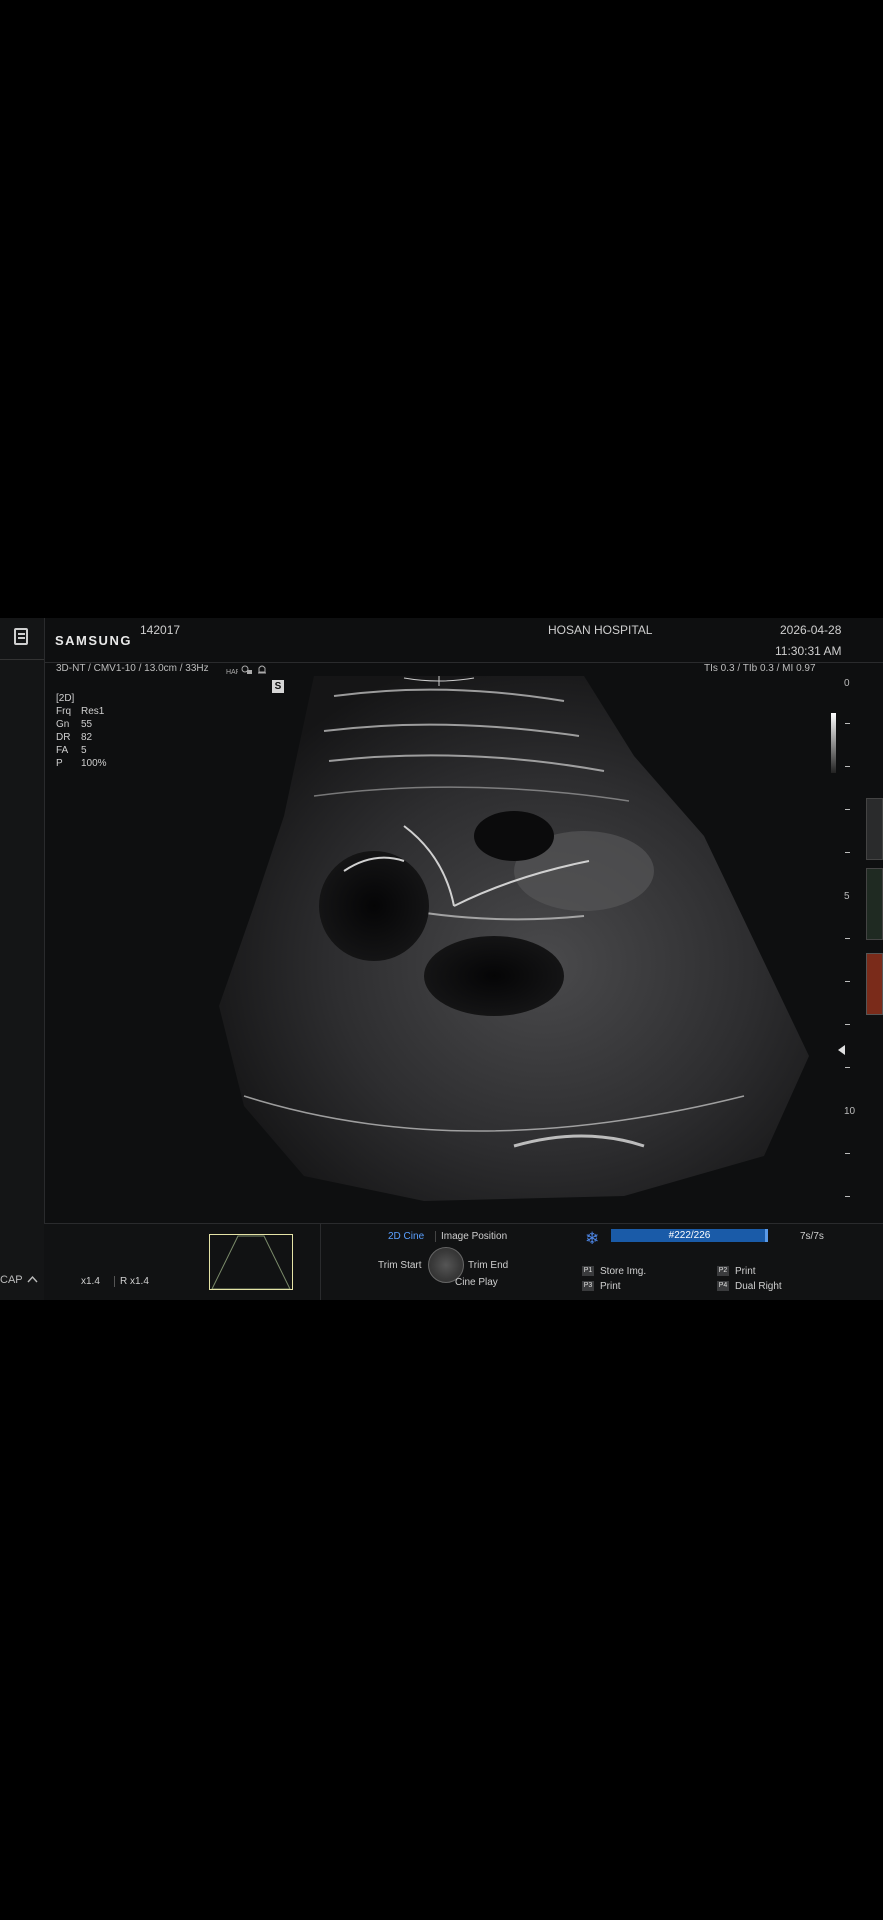  I want to click on focus-marker-icon, so click(841, 1050).